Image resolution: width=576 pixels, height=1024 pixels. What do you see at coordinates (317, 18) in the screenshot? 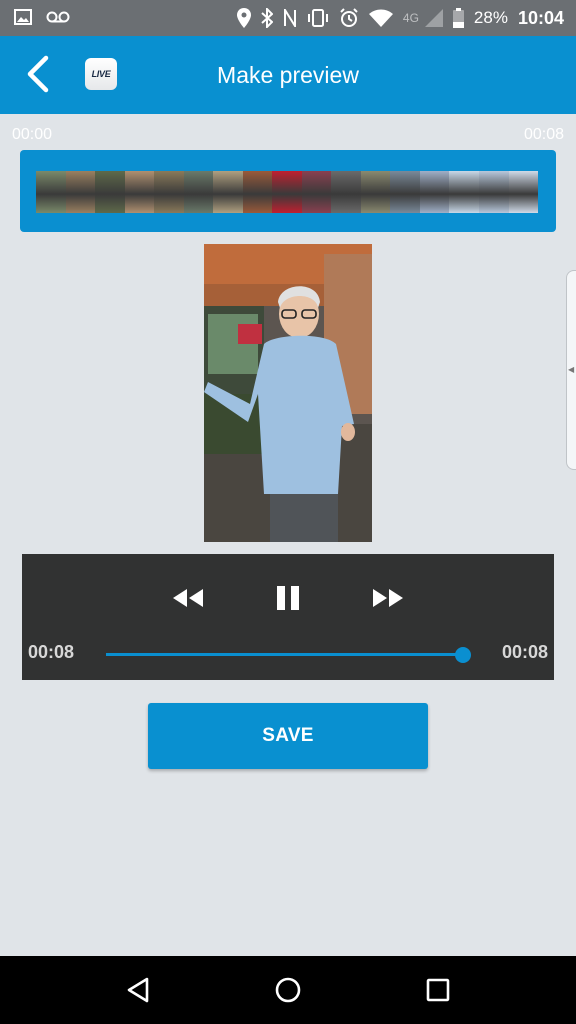
I see `vibrate-icon` at bounding box center [317, 18].